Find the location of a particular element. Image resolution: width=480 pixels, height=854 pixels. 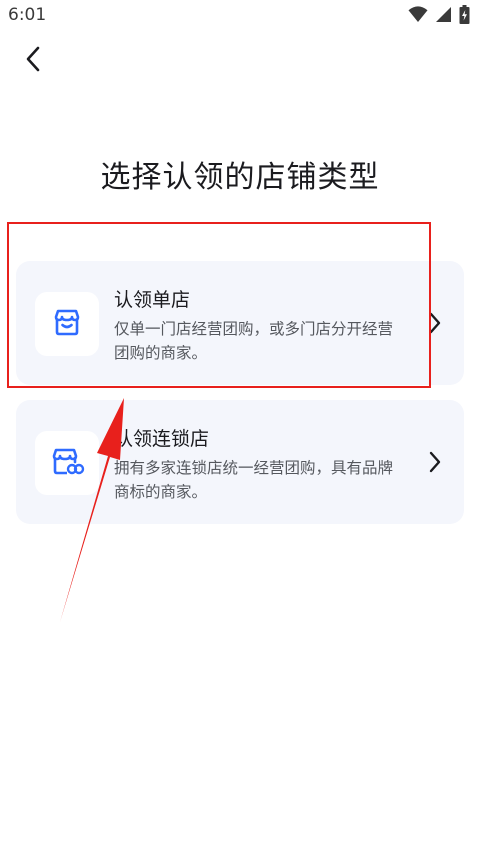

status-icons is located at coordinates (439, 16).